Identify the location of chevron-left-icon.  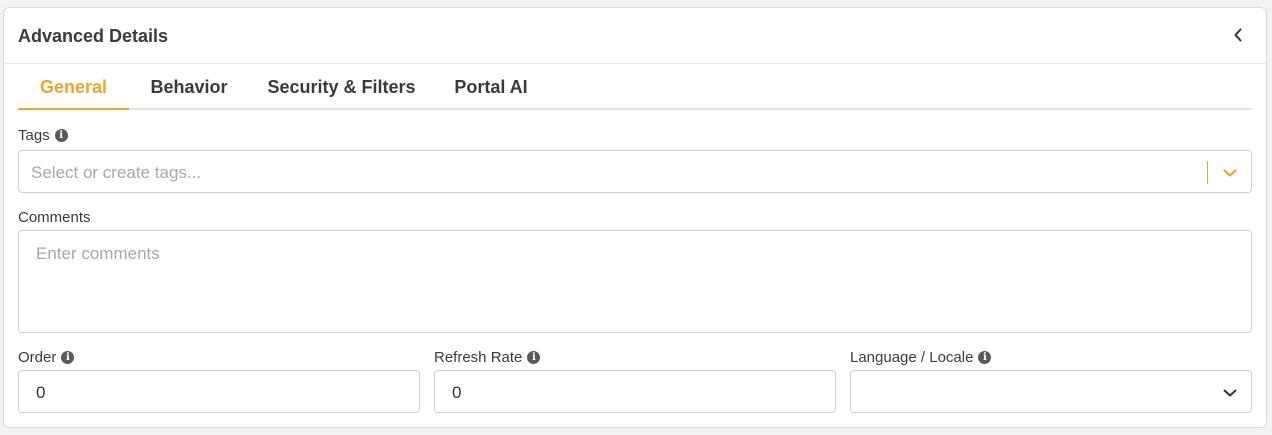
(1238, 35).